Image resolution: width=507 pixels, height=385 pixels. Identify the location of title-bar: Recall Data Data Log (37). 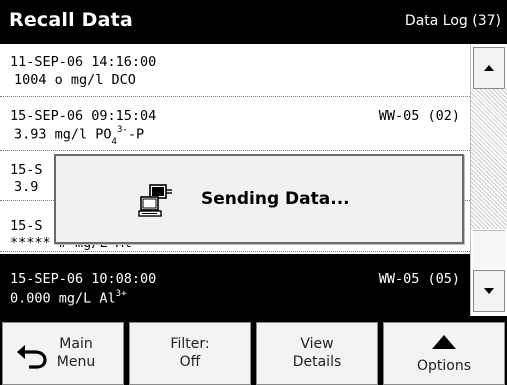
(253, 22).